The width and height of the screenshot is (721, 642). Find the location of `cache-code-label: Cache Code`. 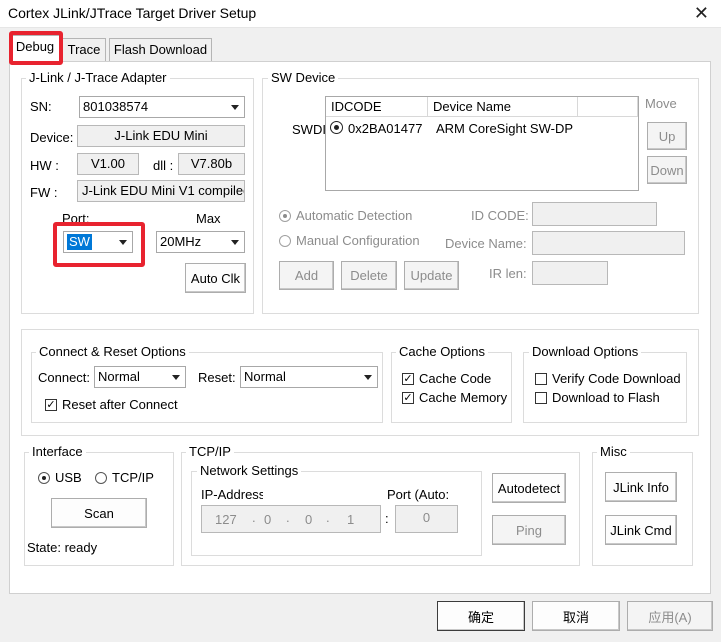

cache-code-label: Cache Code is located at coordinates (455, 378).